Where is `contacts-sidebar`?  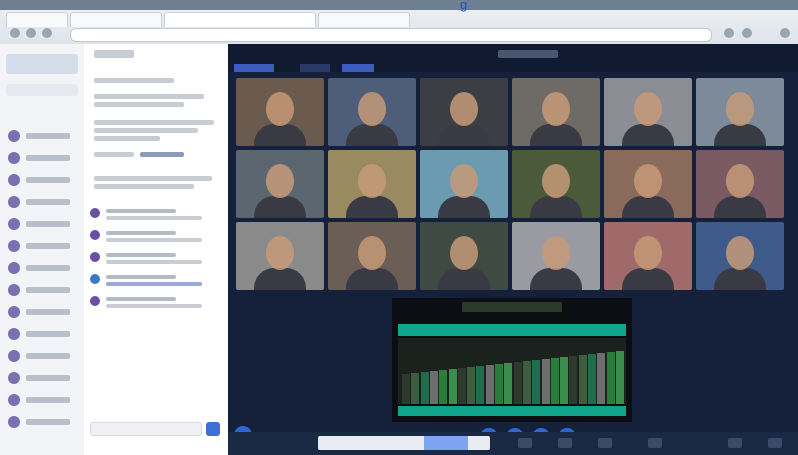
contacts-sidebar is located at coordinates (42, 249).